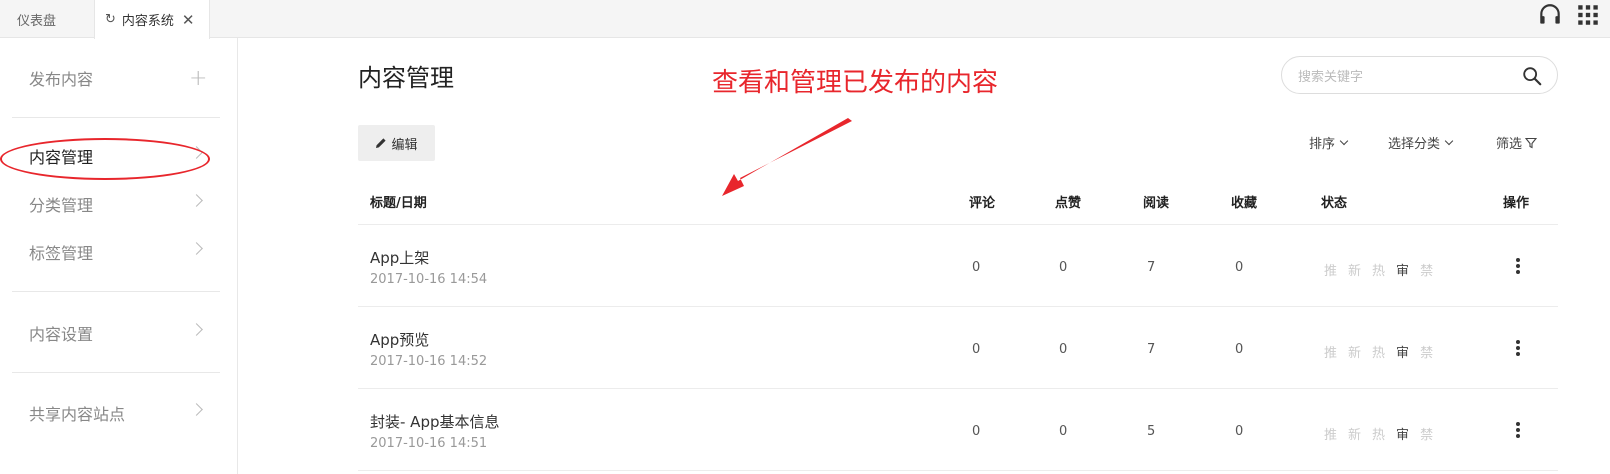 This screenshot has height=474, width=1610. I want to click on funnel-icon, so click(1531, 142).